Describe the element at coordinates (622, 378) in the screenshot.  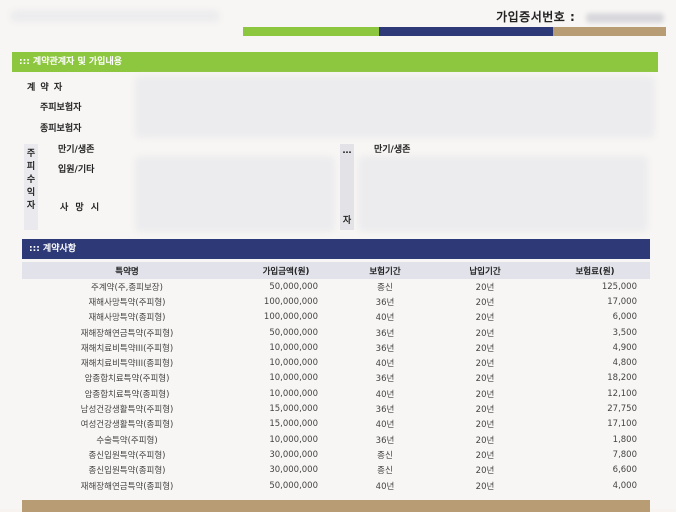
I see `cell-premium: 18,200` at that location.